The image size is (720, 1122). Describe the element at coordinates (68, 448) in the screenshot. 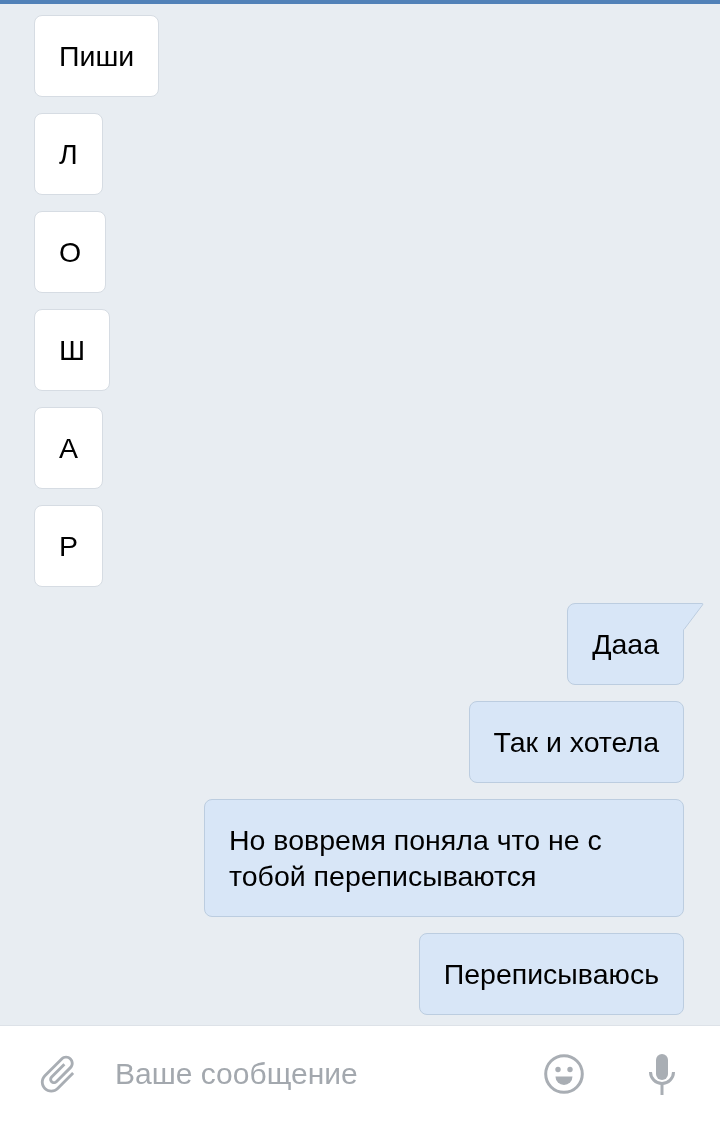

I see `message-bubble: А` at that location.